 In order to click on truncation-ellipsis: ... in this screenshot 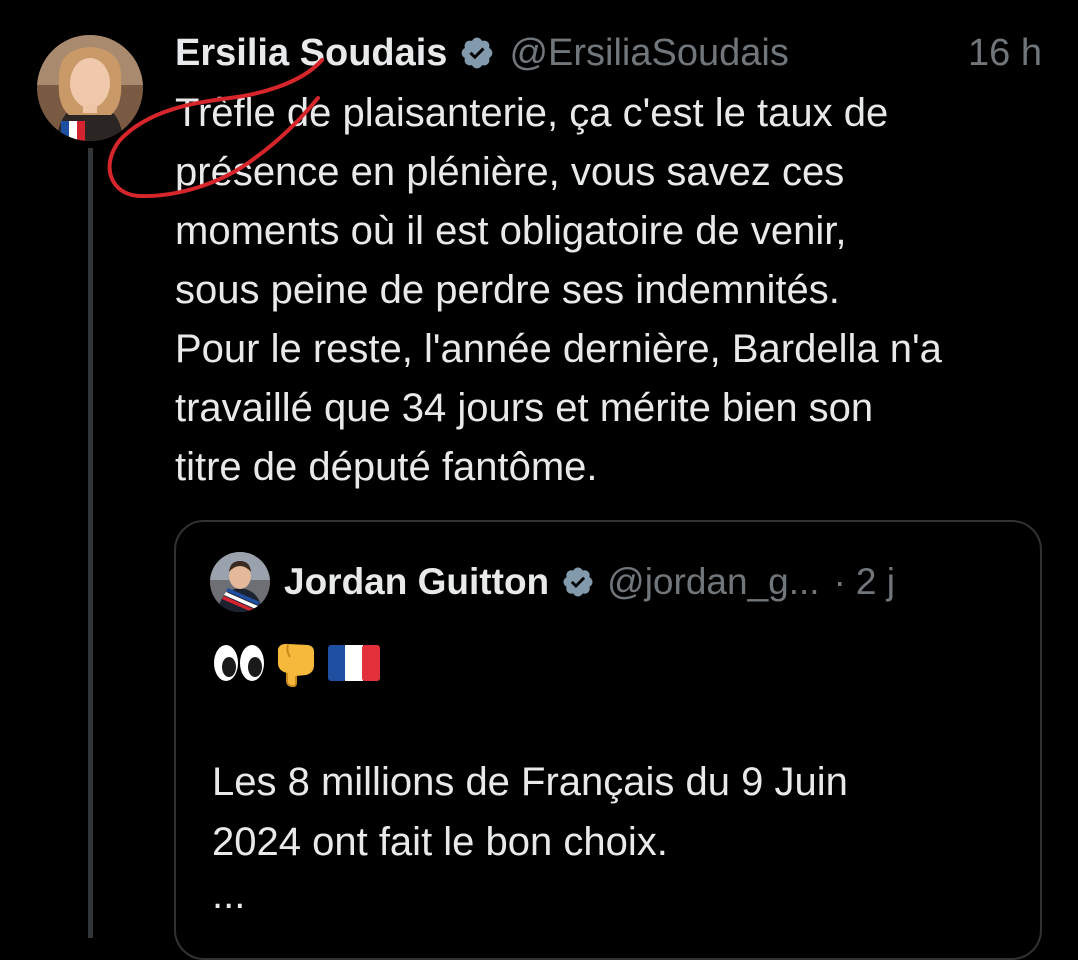, I will do `click(229, 895)`.